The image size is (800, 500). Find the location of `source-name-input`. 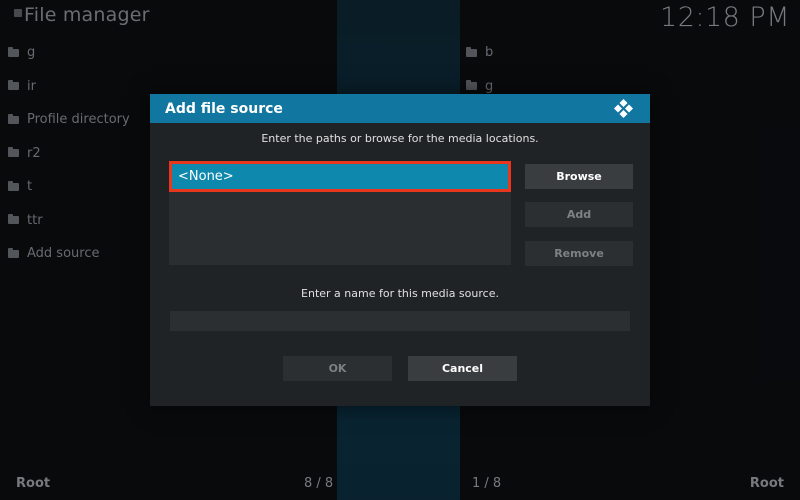

source-name-input is located at coordinates (400, 321).